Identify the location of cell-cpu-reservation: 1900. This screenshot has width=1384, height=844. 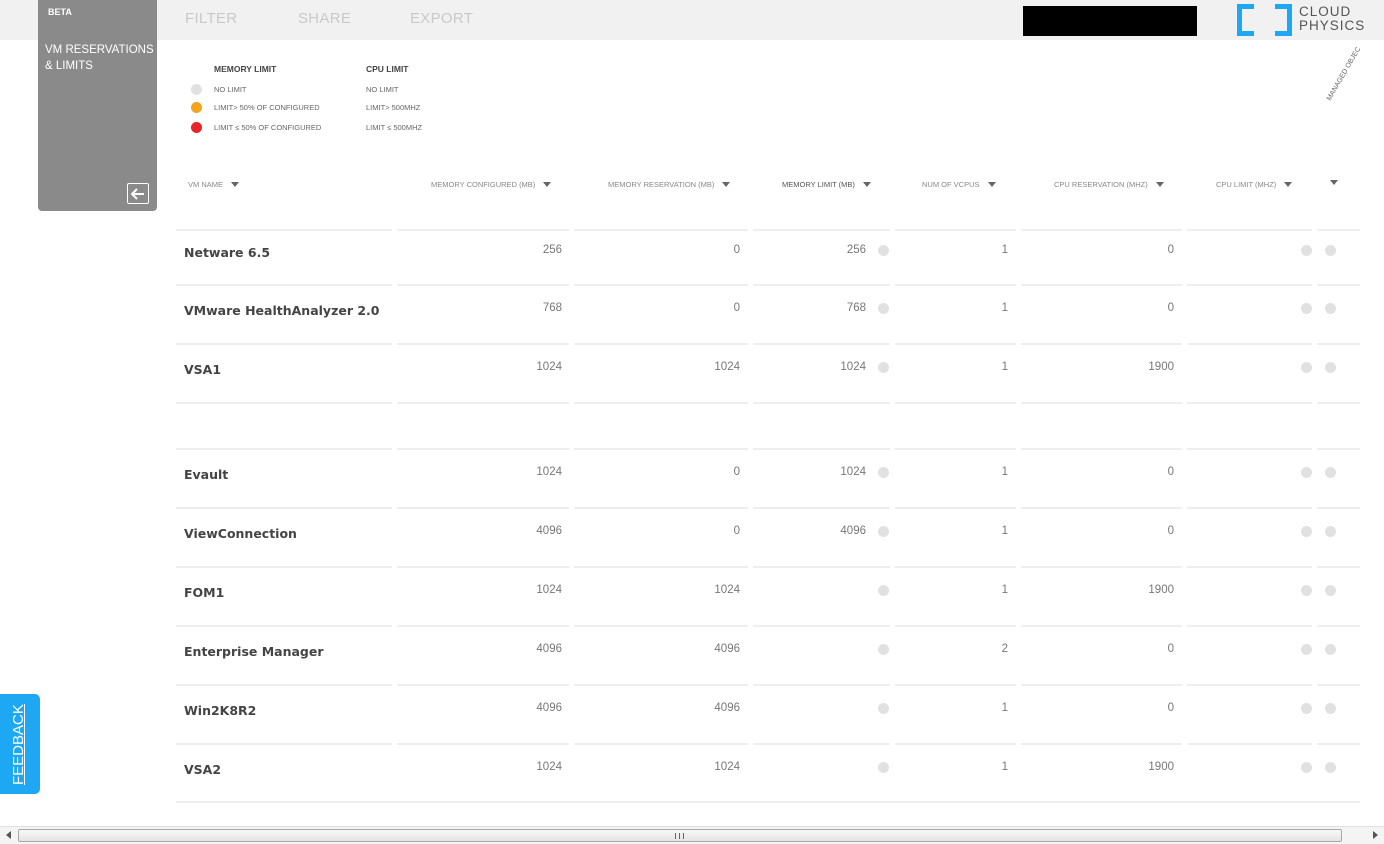
(1161, 767).